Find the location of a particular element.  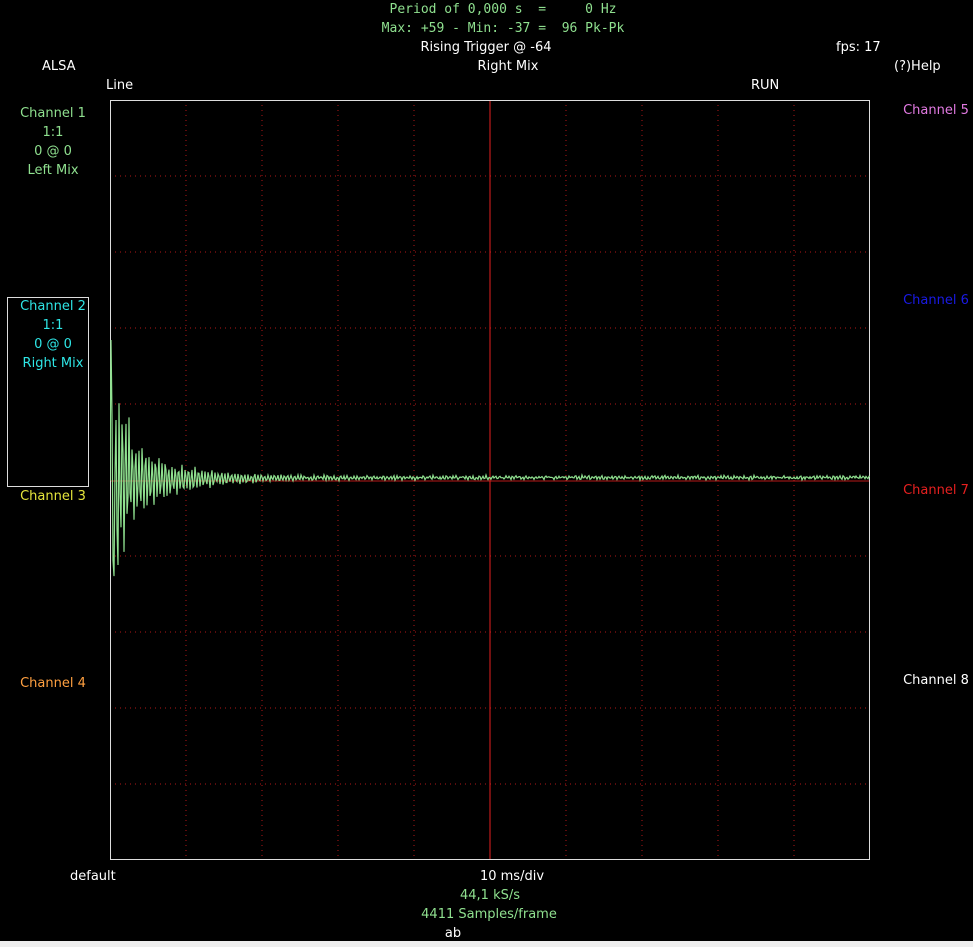

channel-7-label: Channel 7 is located at coordinates (927, 490).